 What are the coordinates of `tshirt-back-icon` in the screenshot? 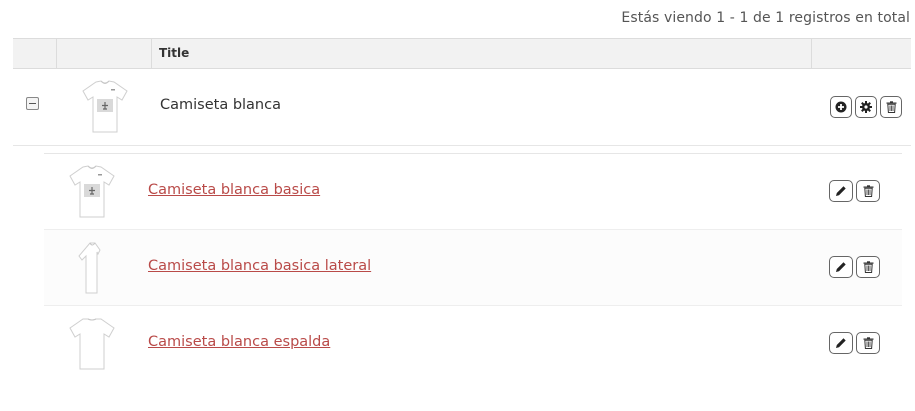 It's located at (92, 344).